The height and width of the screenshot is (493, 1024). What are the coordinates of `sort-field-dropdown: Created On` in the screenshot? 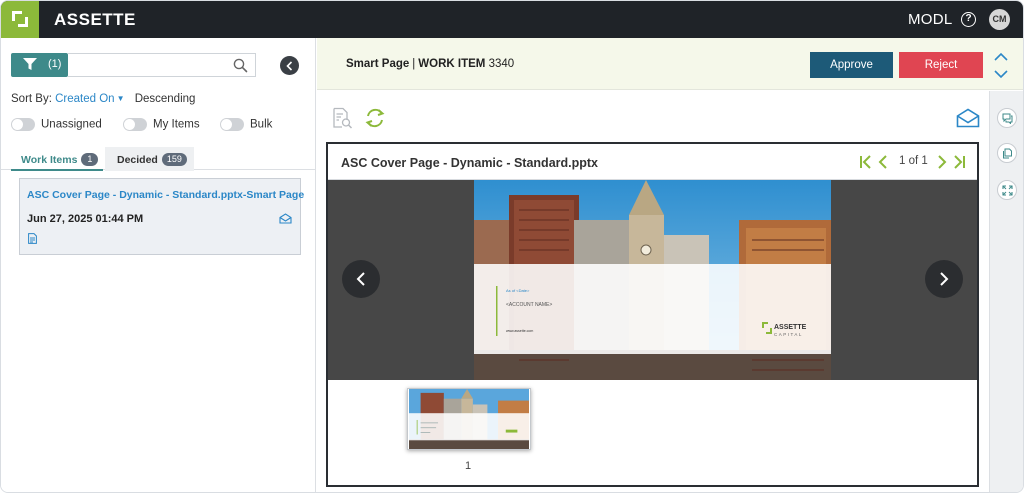 It's located at (84, 99).